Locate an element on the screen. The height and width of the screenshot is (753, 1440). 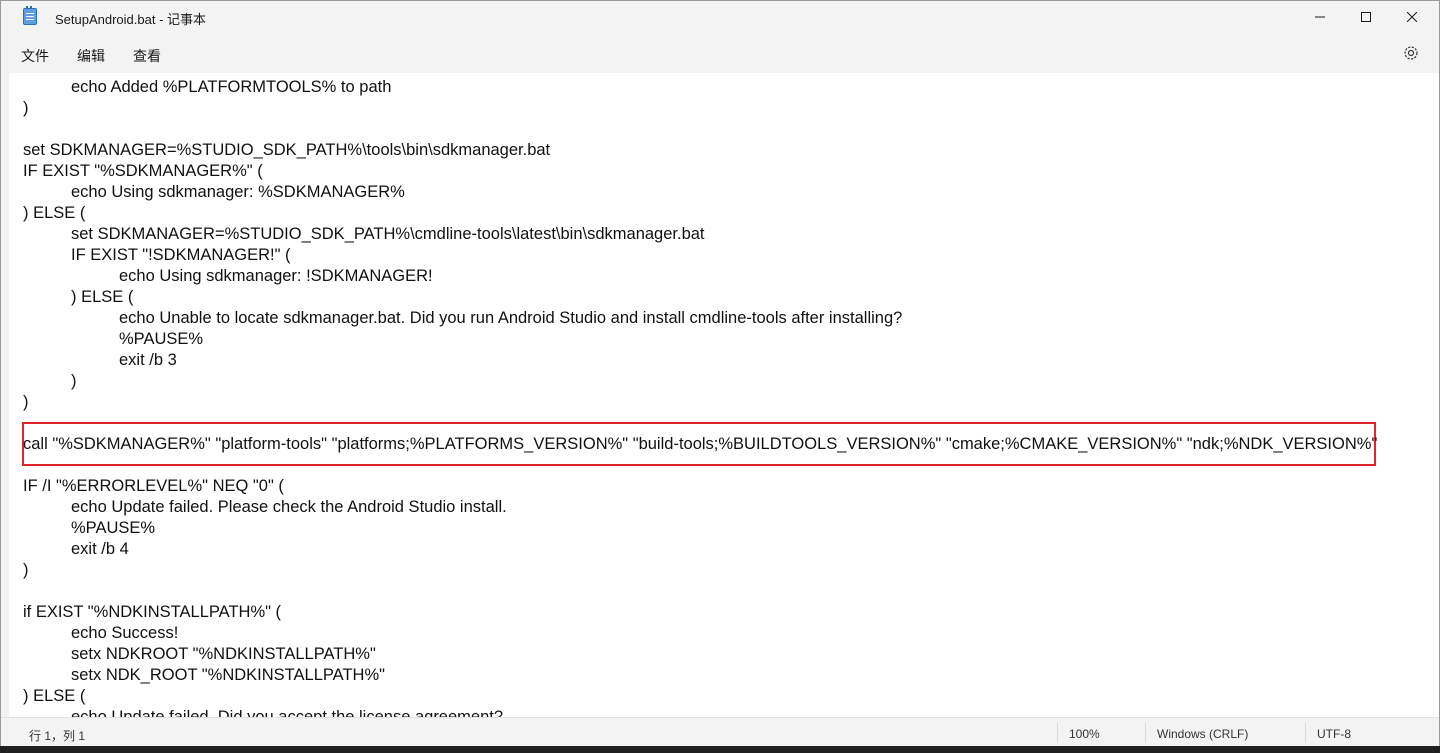
code-line: exit /b 3 is located at coordinates (148, 360).